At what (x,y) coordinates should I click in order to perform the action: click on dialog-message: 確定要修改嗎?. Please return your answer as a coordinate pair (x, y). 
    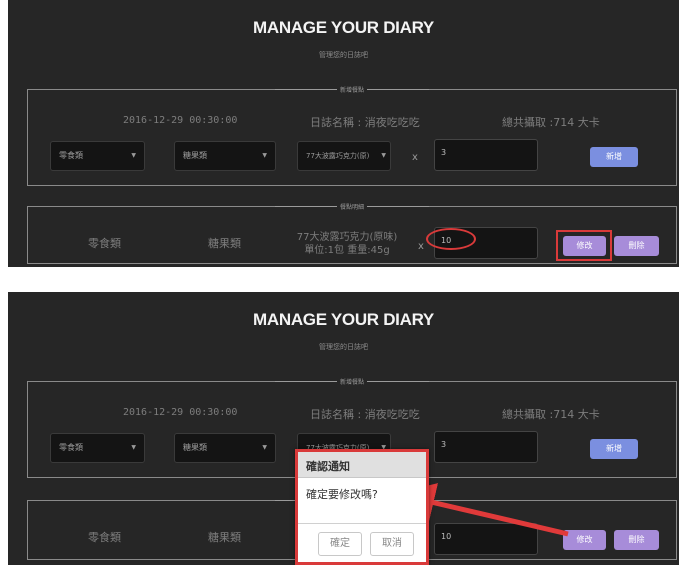
    Looking at the image, I should click on (362, 501).